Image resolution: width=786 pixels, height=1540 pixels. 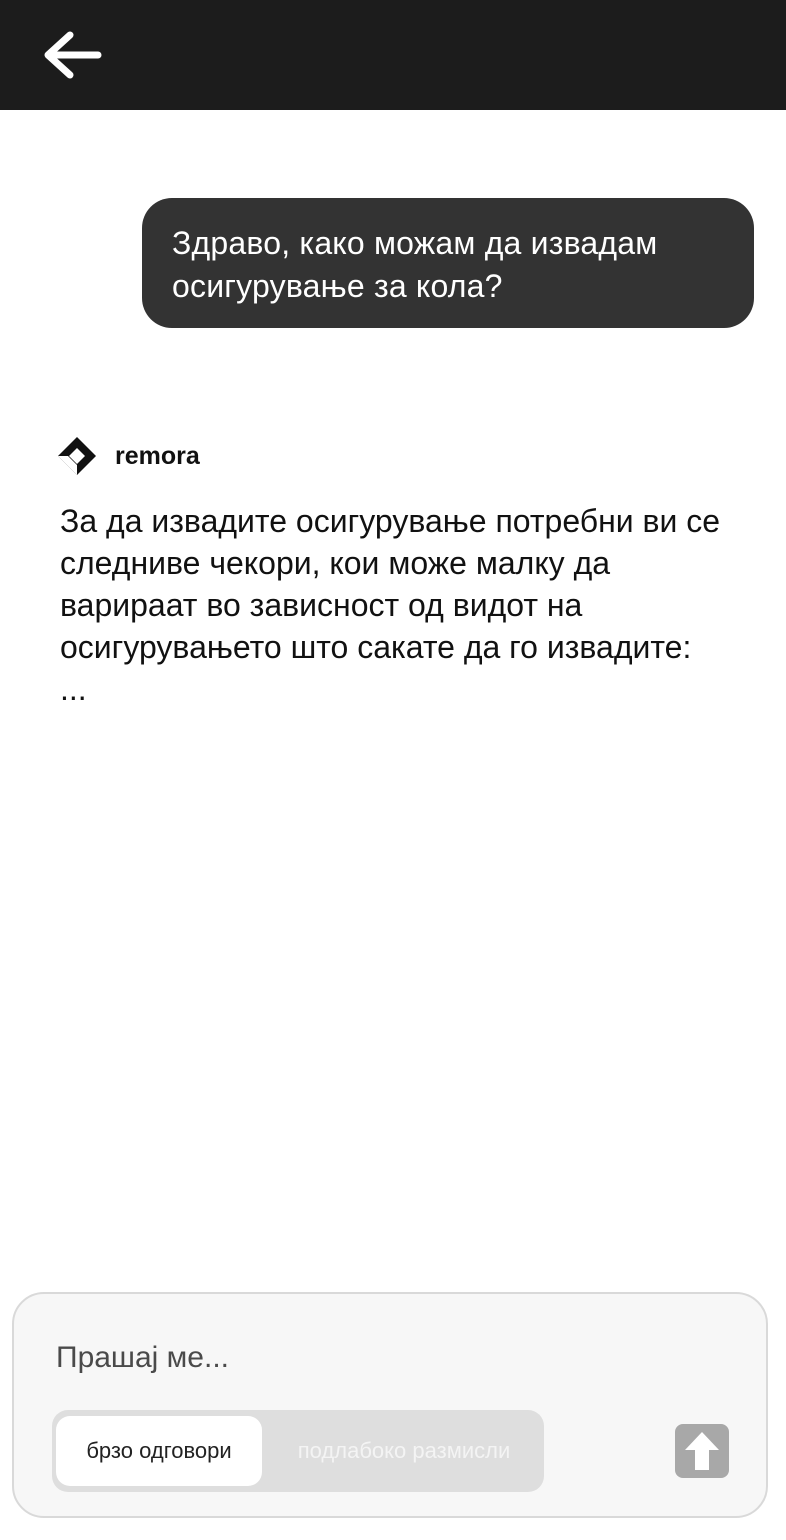 I want to click on send-button, so click(x=702, y=1451).